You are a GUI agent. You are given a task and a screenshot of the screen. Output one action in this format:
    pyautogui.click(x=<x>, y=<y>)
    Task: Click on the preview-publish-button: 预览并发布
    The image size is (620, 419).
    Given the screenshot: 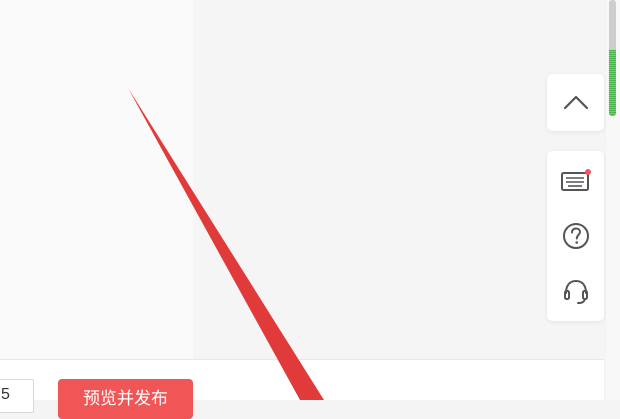 What is the action you would take?
    pyautogui.click(x=125, y=399)
    